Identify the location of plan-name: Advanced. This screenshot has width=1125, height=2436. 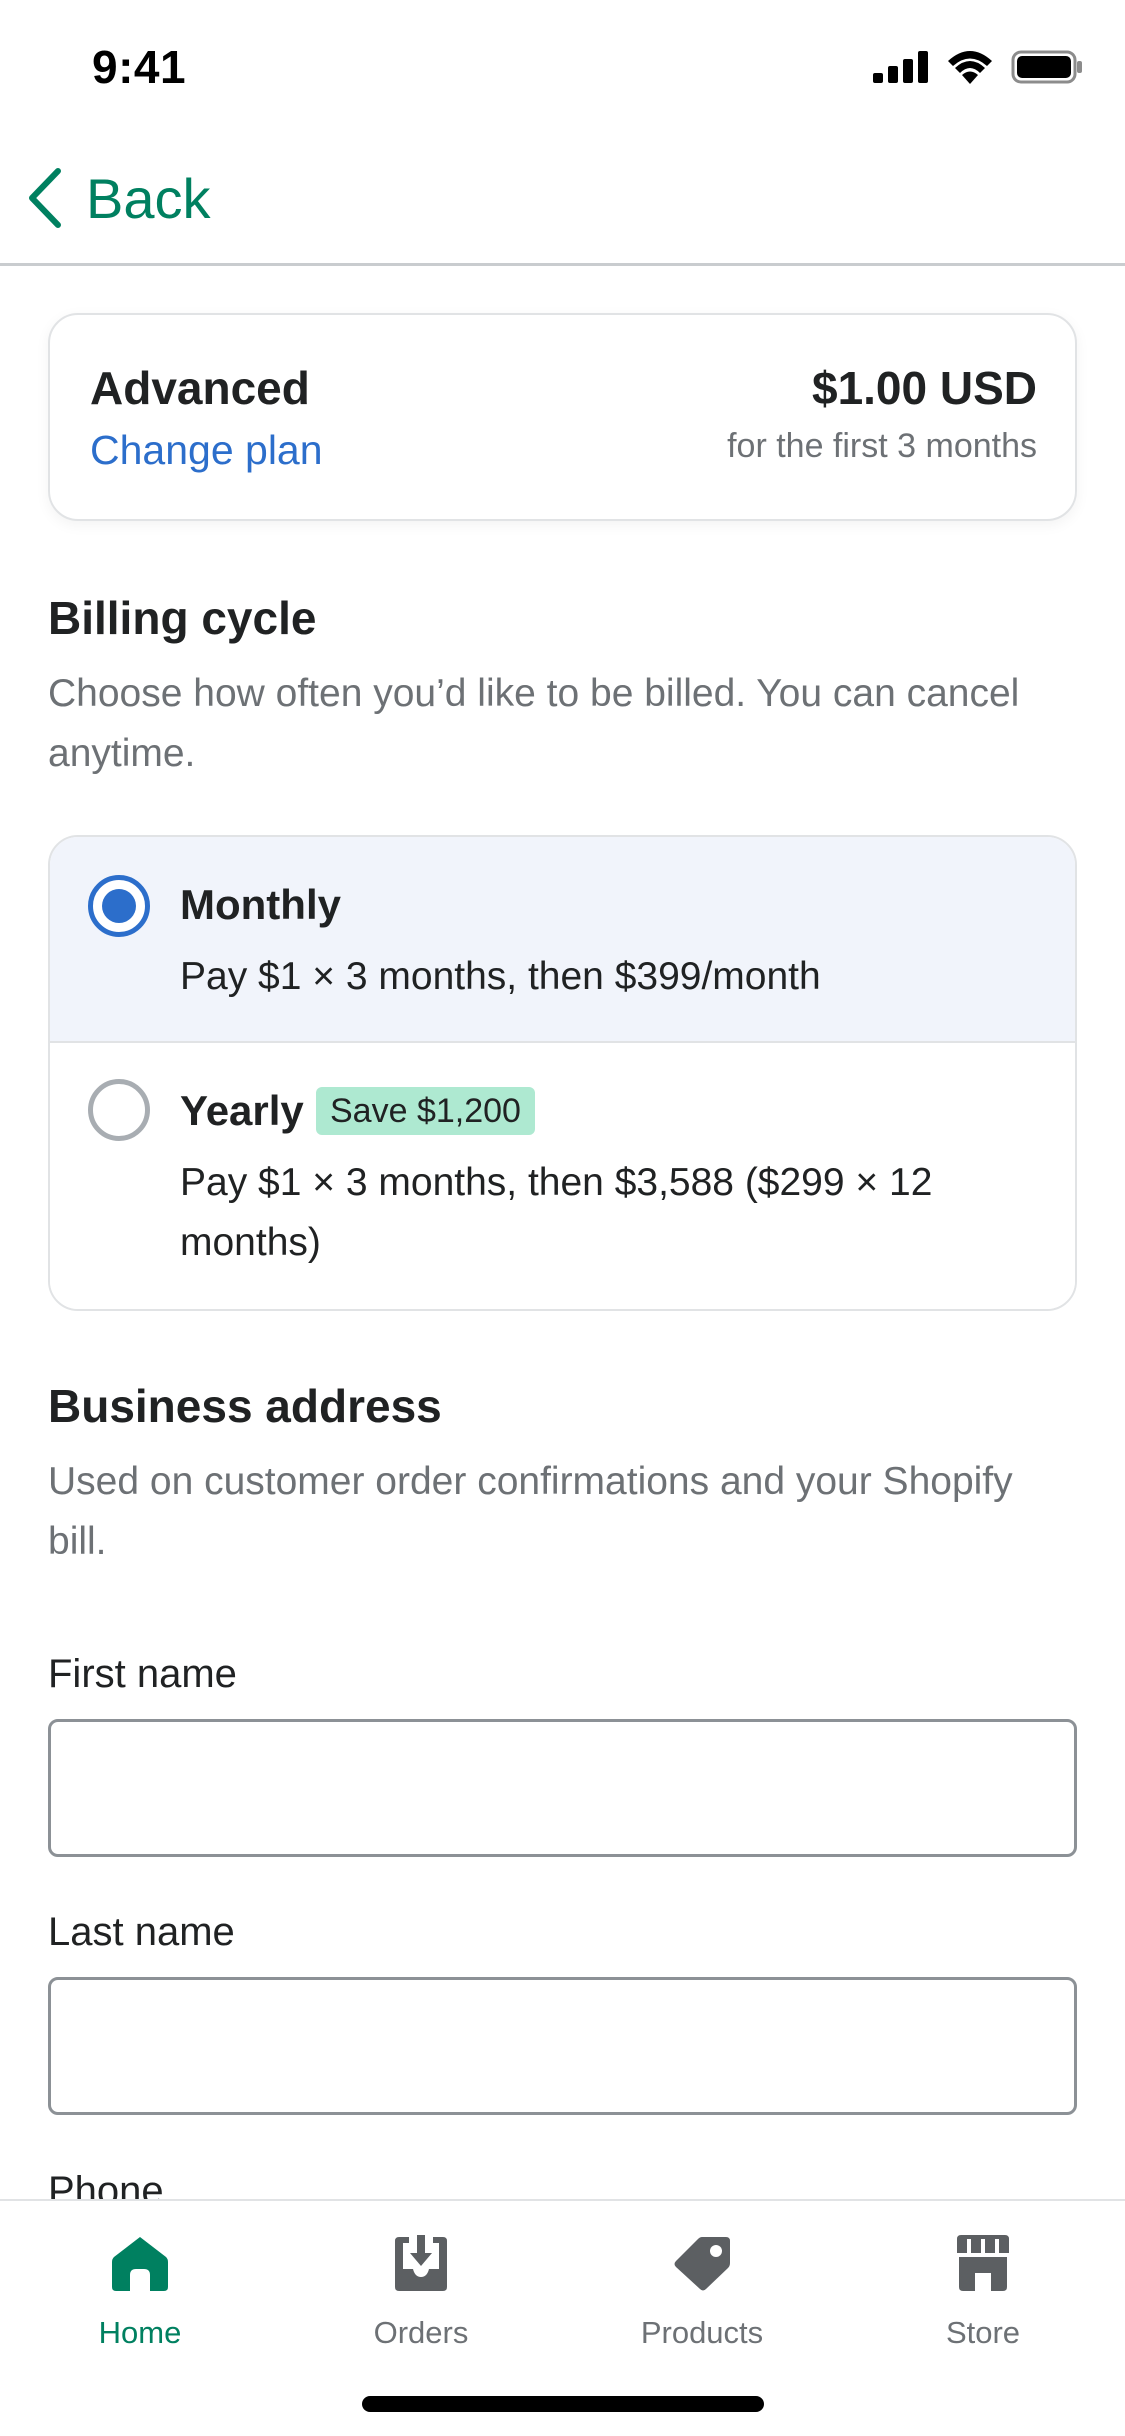
(200, 388).